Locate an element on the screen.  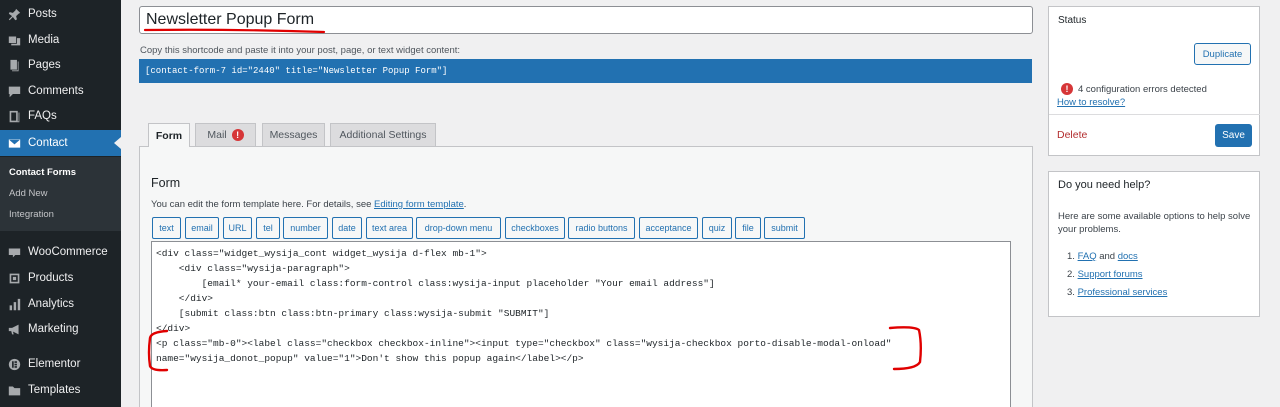
tag-button-text: text is located at coordinates (166, 228).